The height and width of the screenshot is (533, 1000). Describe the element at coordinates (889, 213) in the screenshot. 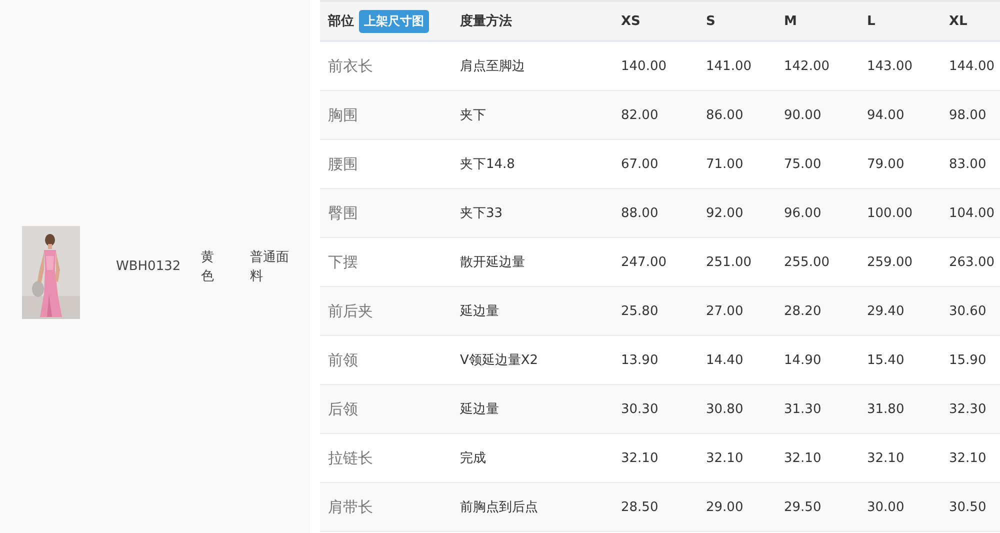

I see `size-value: 100.00` at that location.